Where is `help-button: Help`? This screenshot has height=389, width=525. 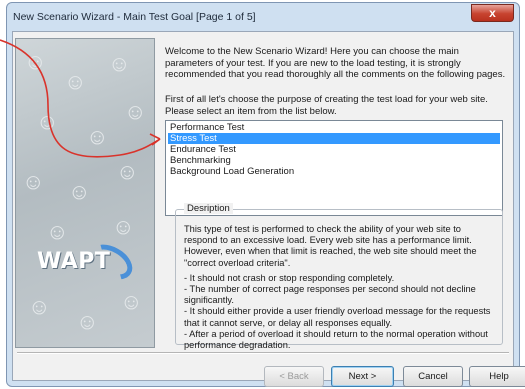
help-button: Help is located at coordinates (497, 376).